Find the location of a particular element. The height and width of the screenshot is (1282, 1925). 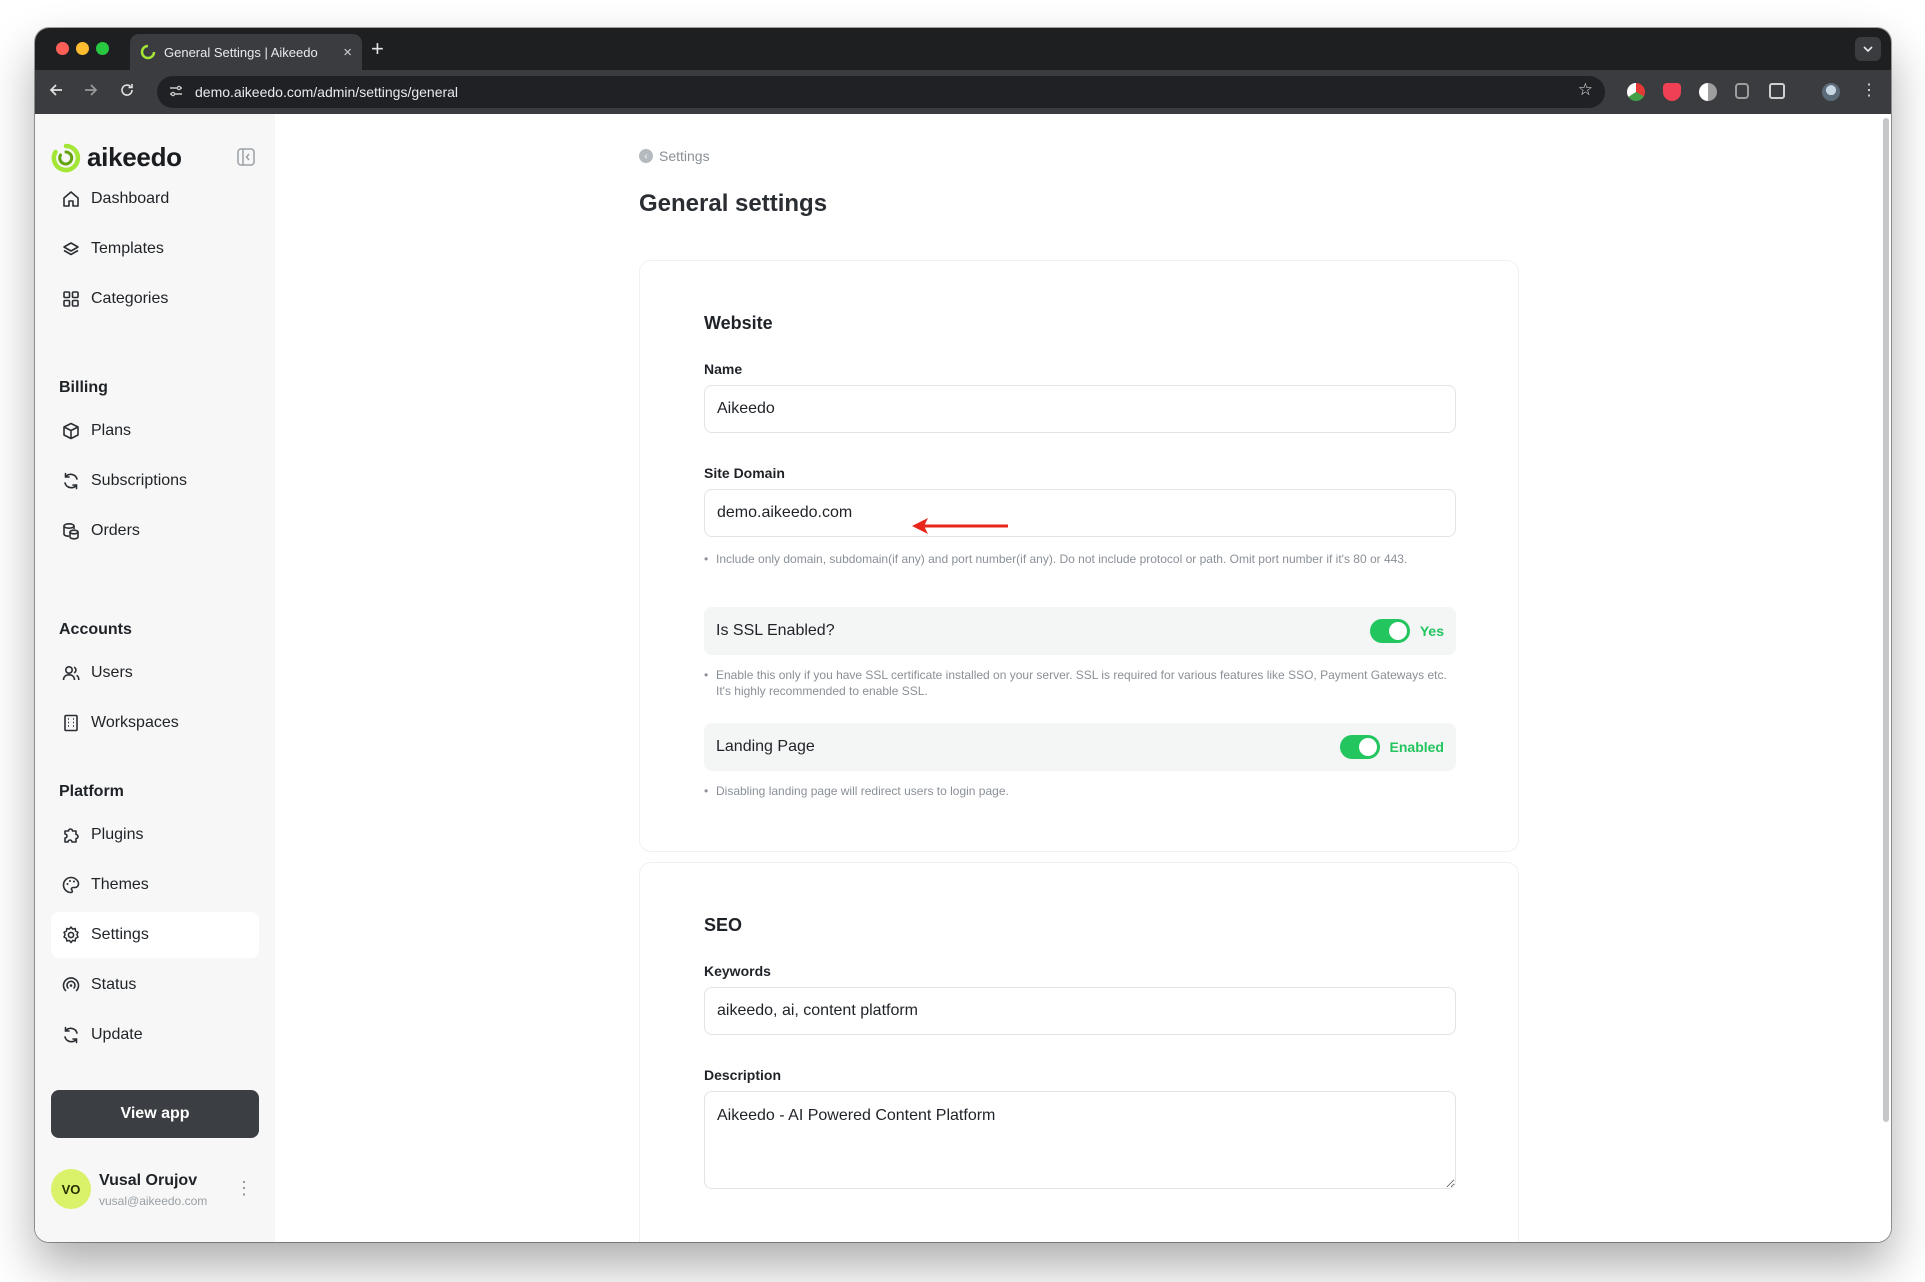

sidebar-item-label: Plans is located at coordinates (111, 430).